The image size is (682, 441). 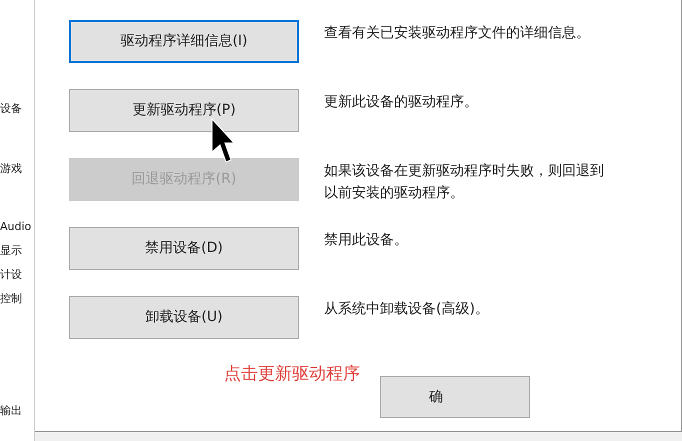 What do you see at coordinates (11, 411) in the screenshot?
I see `list-item-text: 输出` at bounding box center [11, 411].